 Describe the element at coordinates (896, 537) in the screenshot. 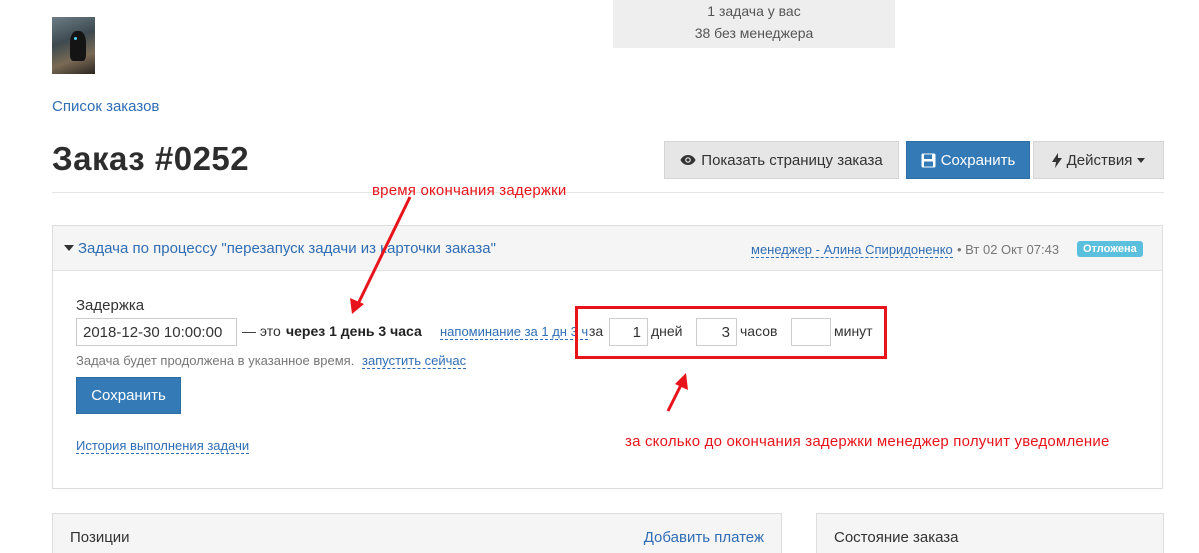

I see `order-state-title: Состояние заказа` at that location.